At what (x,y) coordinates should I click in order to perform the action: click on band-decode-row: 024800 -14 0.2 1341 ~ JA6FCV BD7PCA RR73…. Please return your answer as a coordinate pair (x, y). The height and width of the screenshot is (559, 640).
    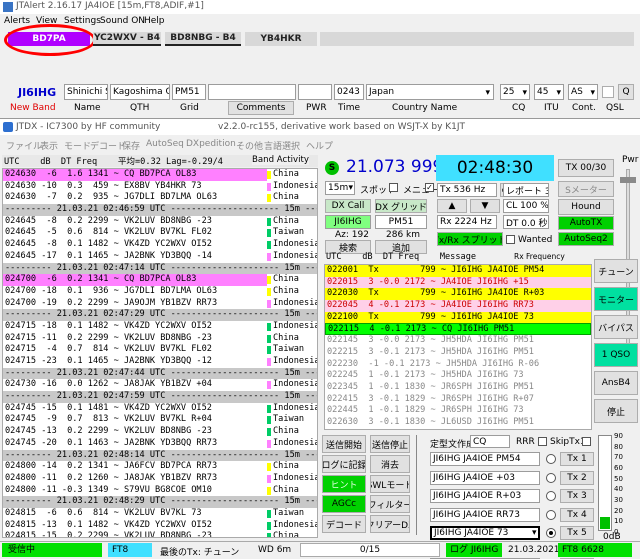
    Looking at the image, I should click on (160, 467).